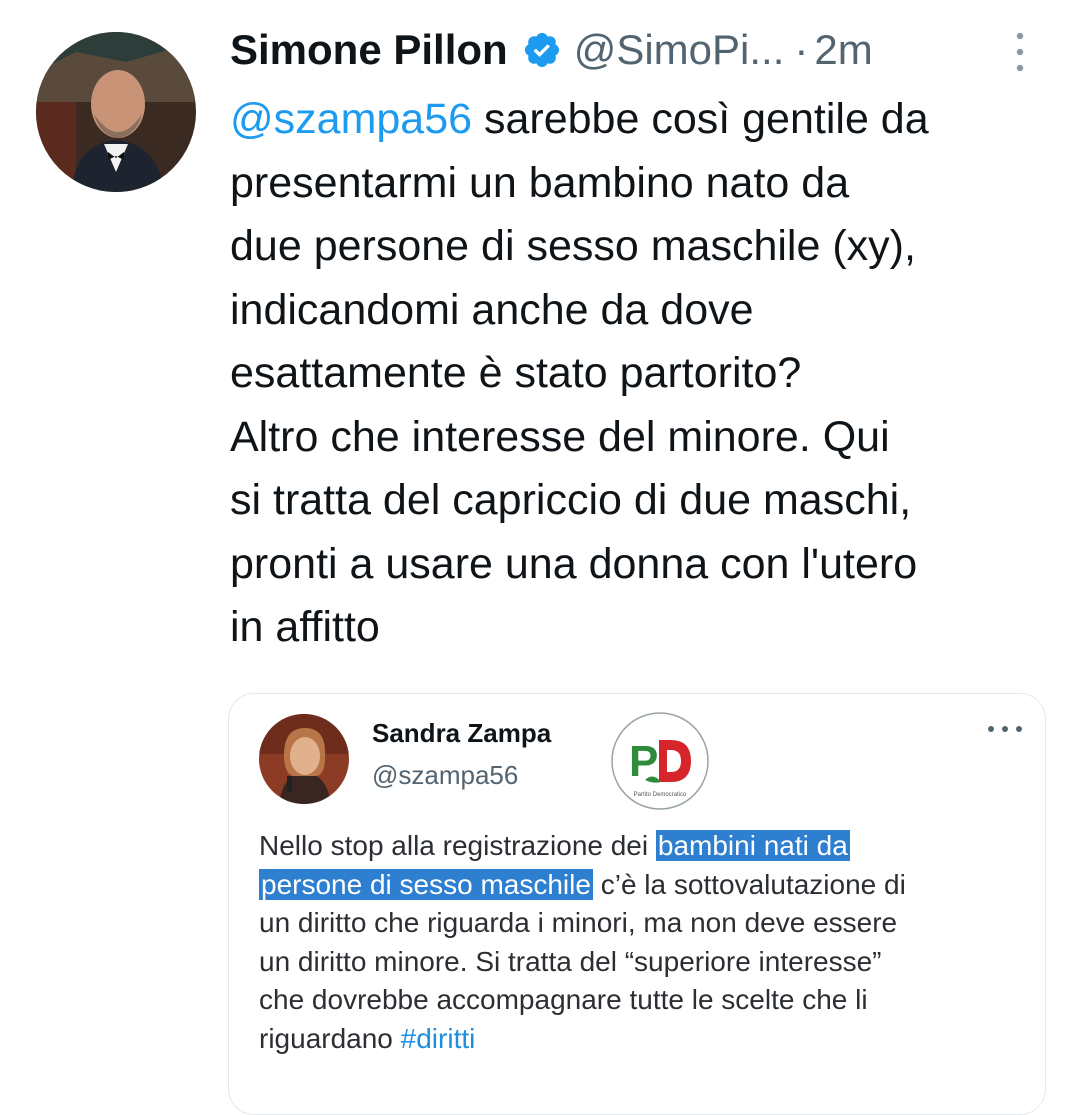 The width and height of the screenshot is (1080, 1115). I want to click on tweet-line-text: sarebbe così gentile da, so click(700, 119).